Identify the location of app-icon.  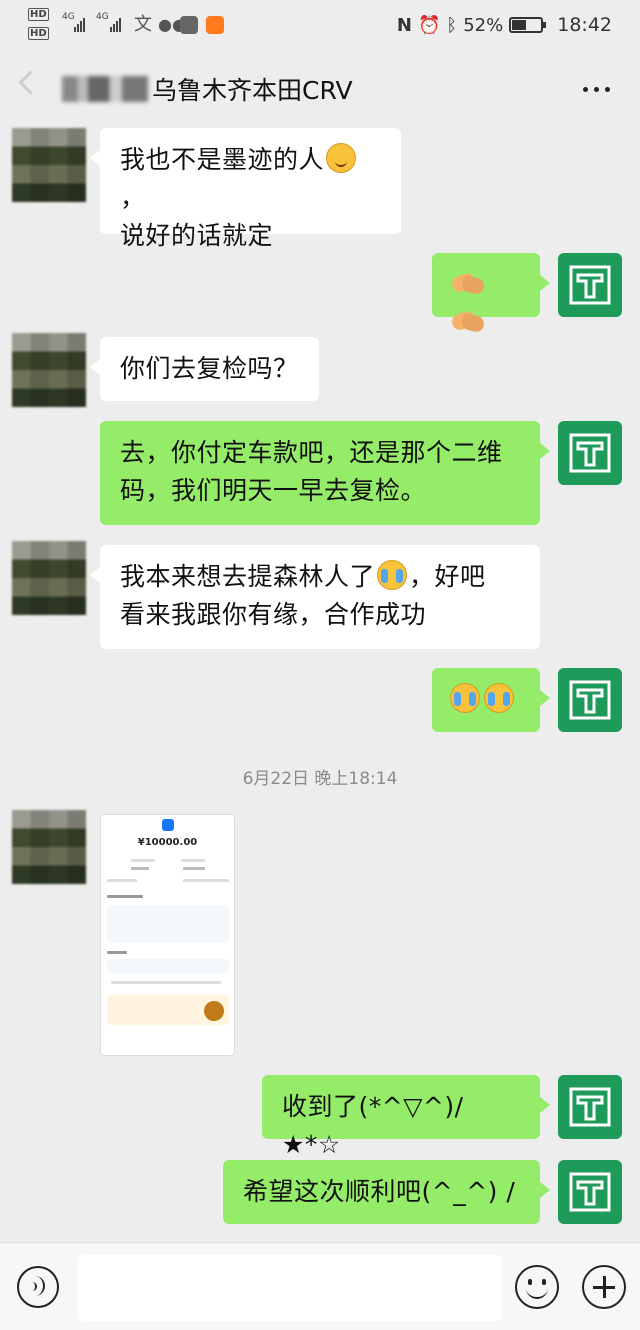
(189, 25).